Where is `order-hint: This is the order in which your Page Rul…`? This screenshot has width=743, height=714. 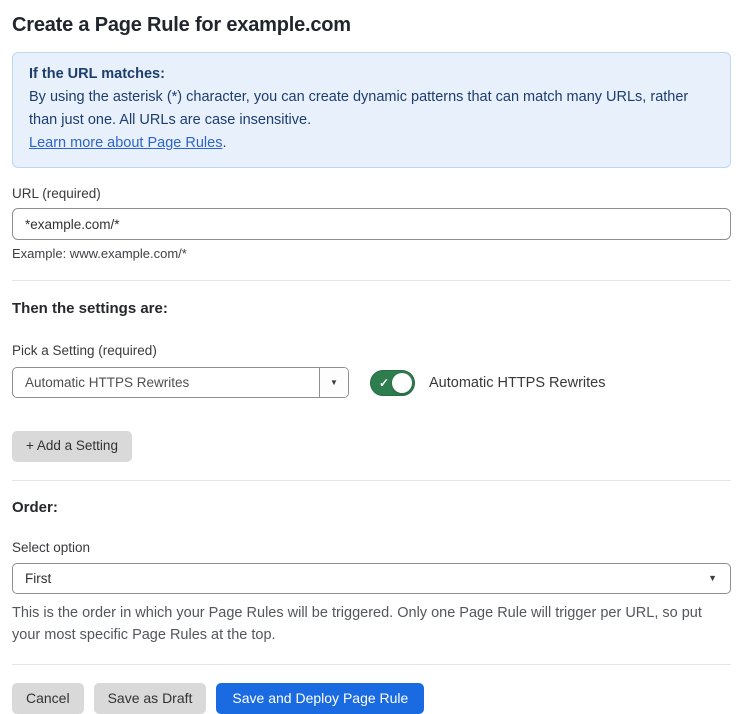
order-hint: This is the order in which your Page Rul… is located at coordinates (357, 623).